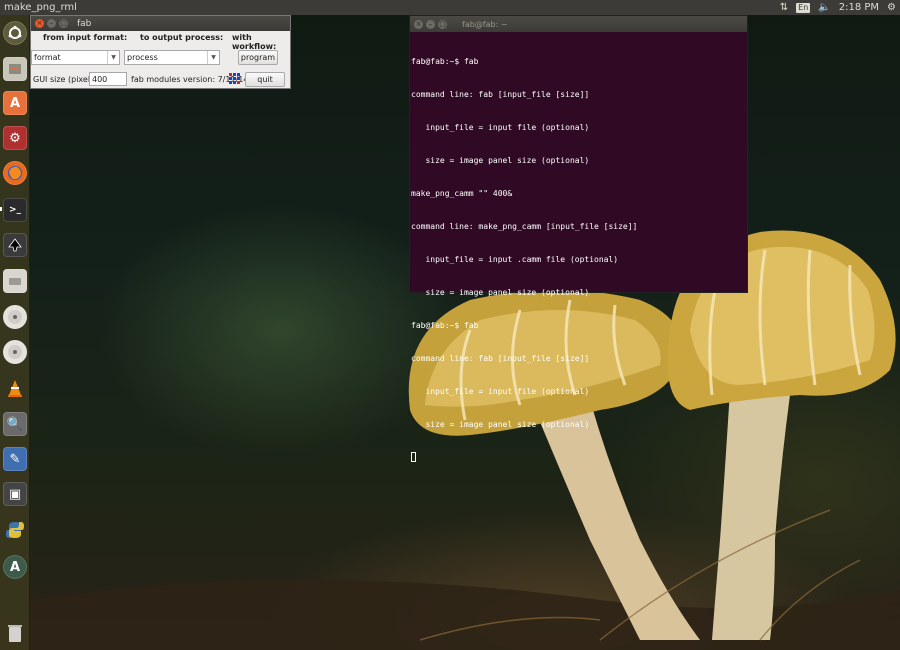 The width and height of the screenshot is (900, 650). I want to click on gui-size-input, so click(108, 79).